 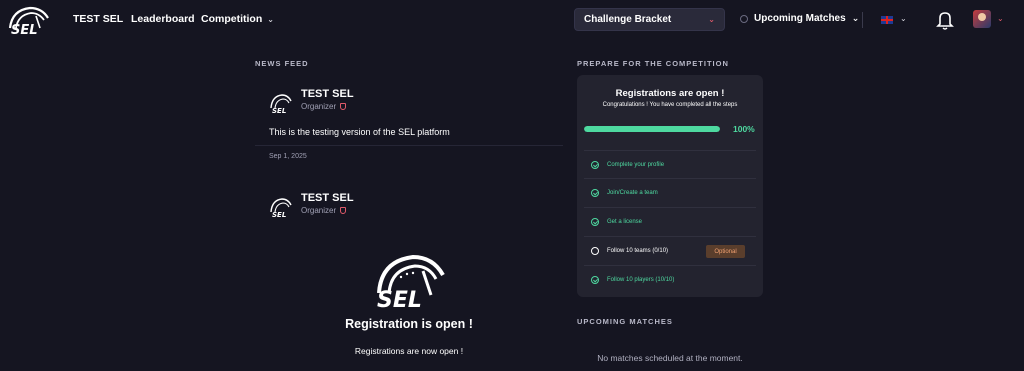 I want to click on upcoming-matches-label: Upcoming Matches, so click(x=800, y=18).